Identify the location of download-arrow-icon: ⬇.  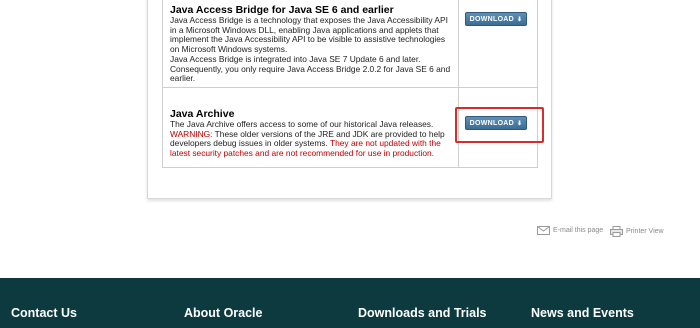
(520, 19).